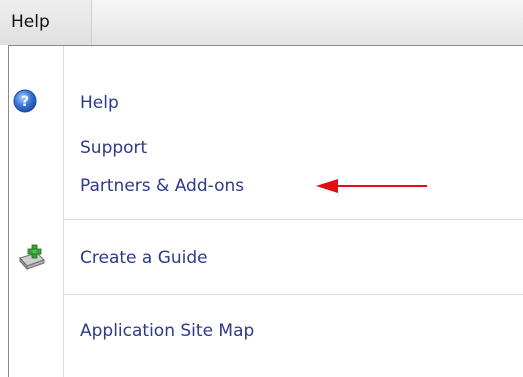 The image size is (523, 377). I want to click on menu-item-application-site-map-label: Application Site Map, so click(167, 331).